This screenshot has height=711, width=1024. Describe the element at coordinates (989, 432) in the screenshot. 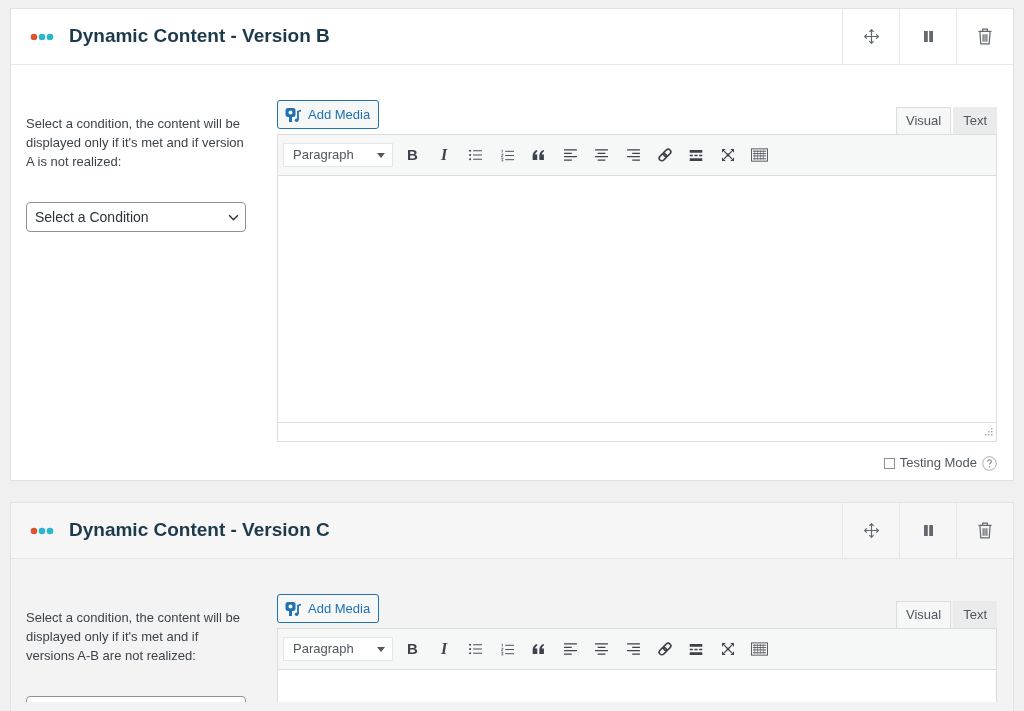

I see `resize-handle-icon` at that location.